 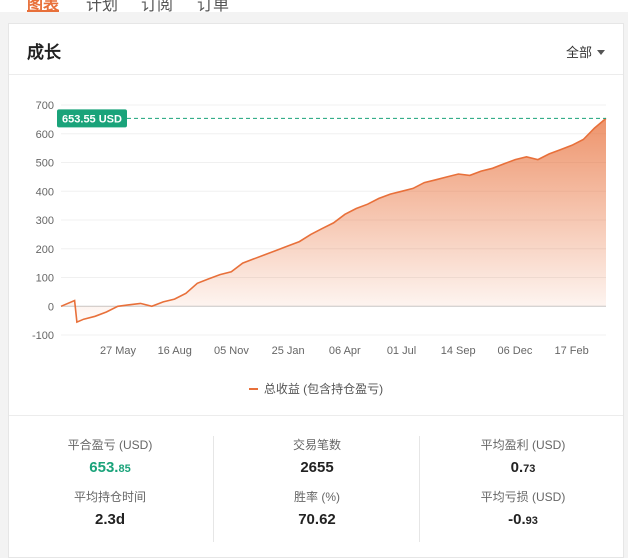 What do you see at coordinates (92, 119) in the screenshot?
I see `current-value-label: 653.55 USD` at bounding box center [92, 119].